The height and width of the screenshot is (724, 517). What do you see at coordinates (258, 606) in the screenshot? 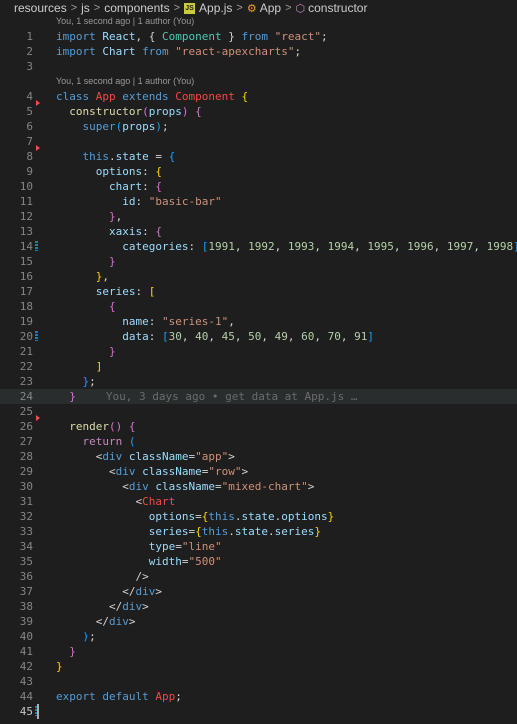
I see `code-line: 38 </div>` at bounding box center [258, 606].